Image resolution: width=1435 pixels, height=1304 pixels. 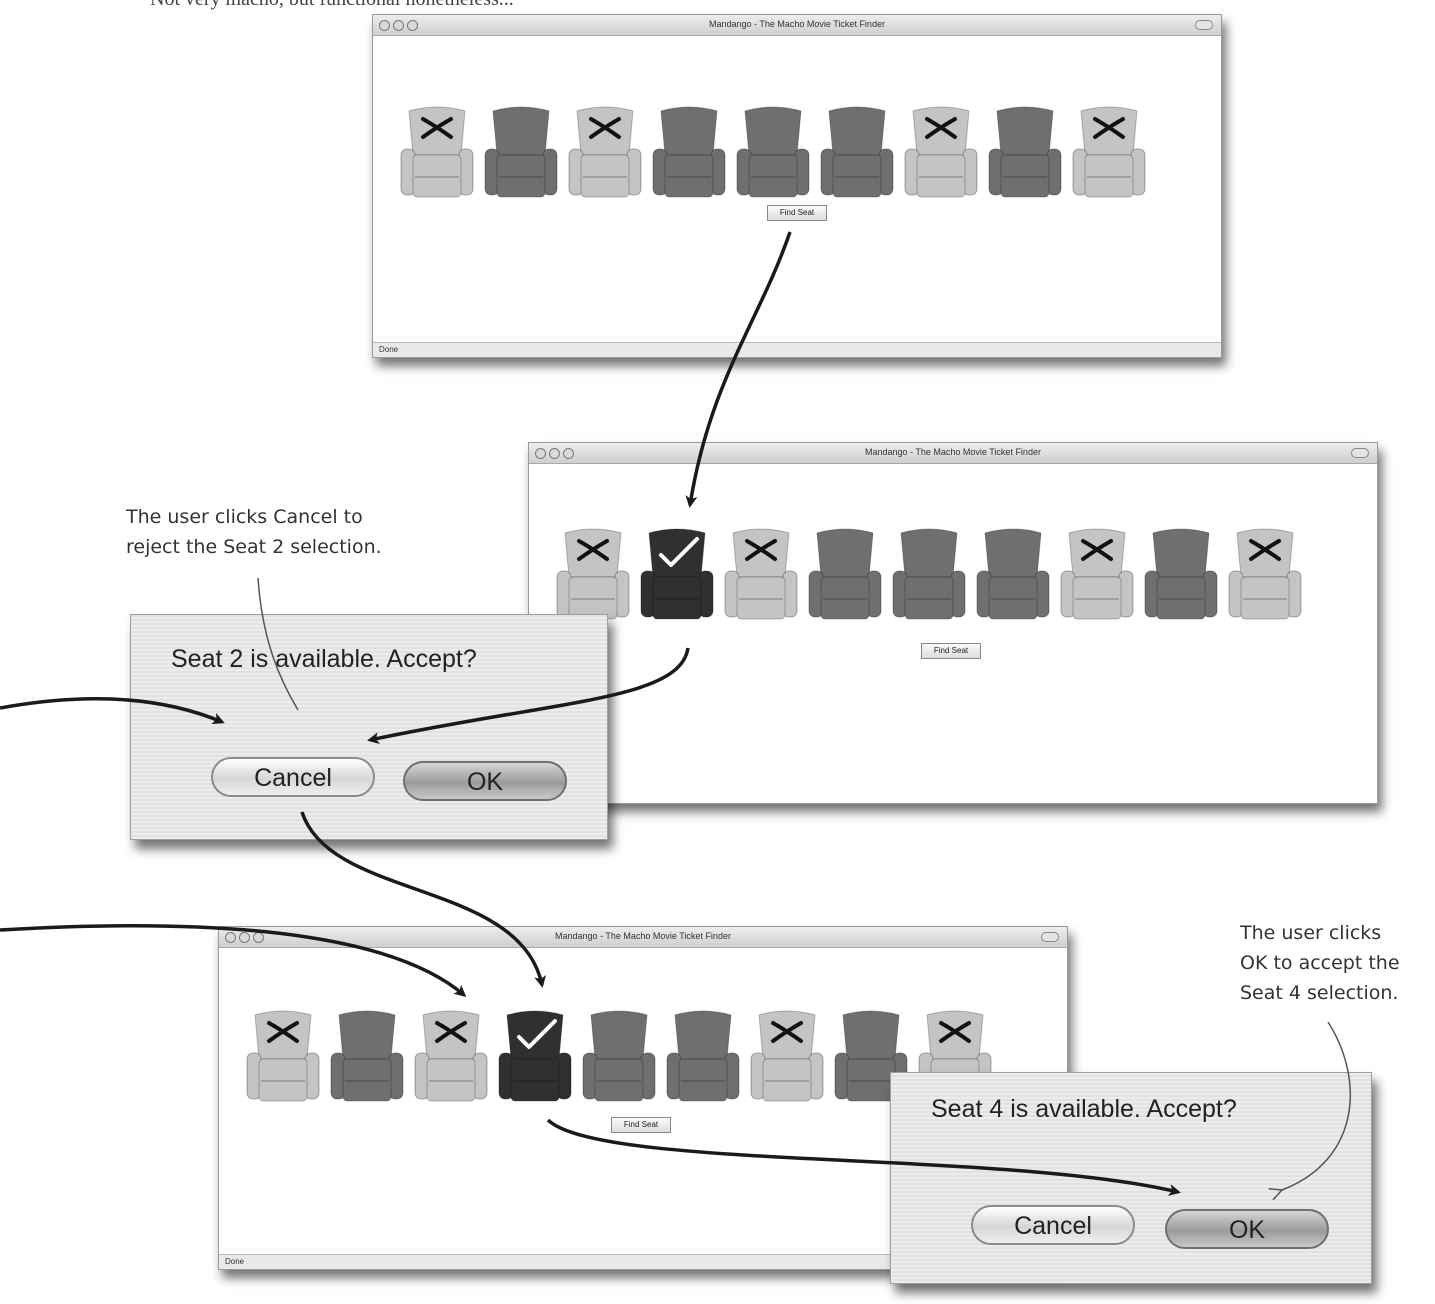 What do you see at coordinates (797, 349) in the screenshot?
I see `status-bar: Done` at bounding box center [797, 349].